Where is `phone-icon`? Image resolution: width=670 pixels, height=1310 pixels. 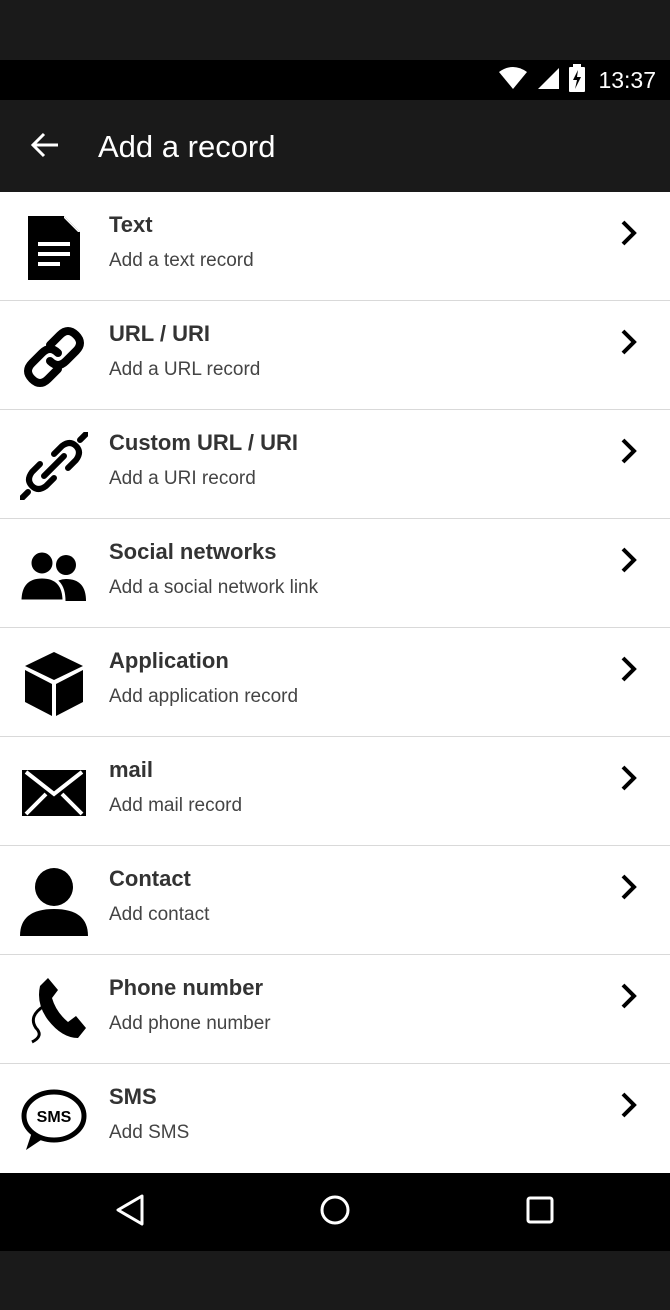
phone-icon is located at coordinates (54, 1011).